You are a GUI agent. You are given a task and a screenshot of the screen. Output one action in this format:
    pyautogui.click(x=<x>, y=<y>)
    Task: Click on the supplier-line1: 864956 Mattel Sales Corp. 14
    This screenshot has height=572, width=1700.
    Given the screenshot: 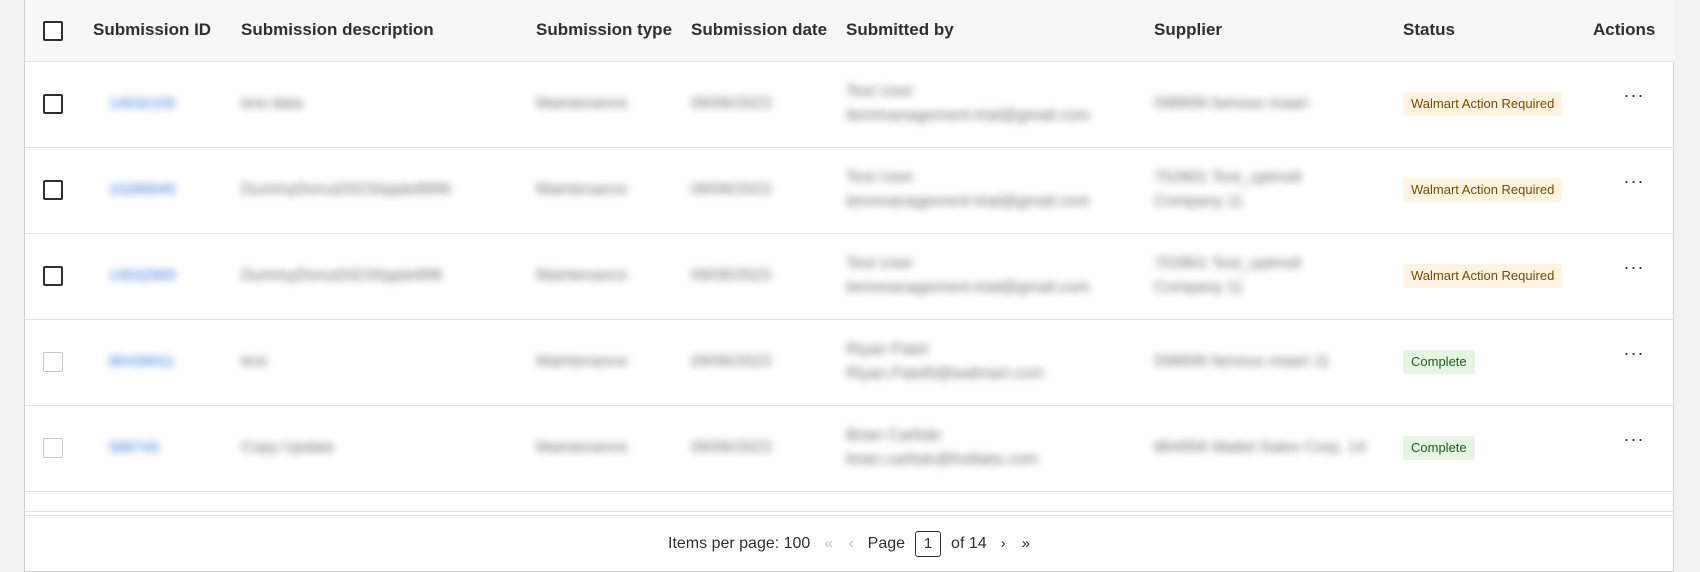 What is the action you would take?
    pyautogui.click(x=1260, y=447)
    